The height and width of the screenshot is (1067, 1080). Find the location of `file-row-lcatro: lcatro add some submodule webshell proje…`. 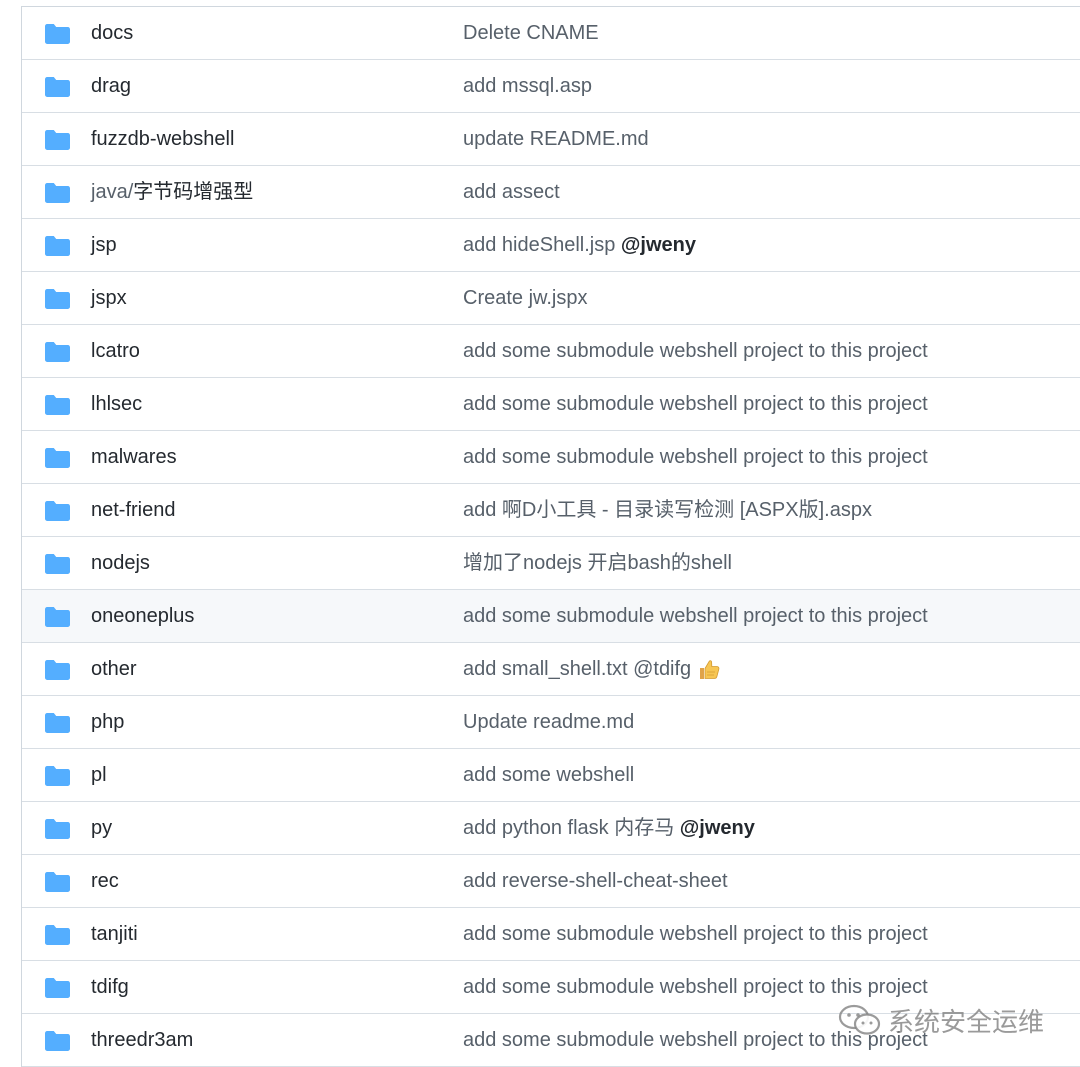

file-row-lcatro: lcatro add some submodule webshell proje… is located at coordinates (551, 351).